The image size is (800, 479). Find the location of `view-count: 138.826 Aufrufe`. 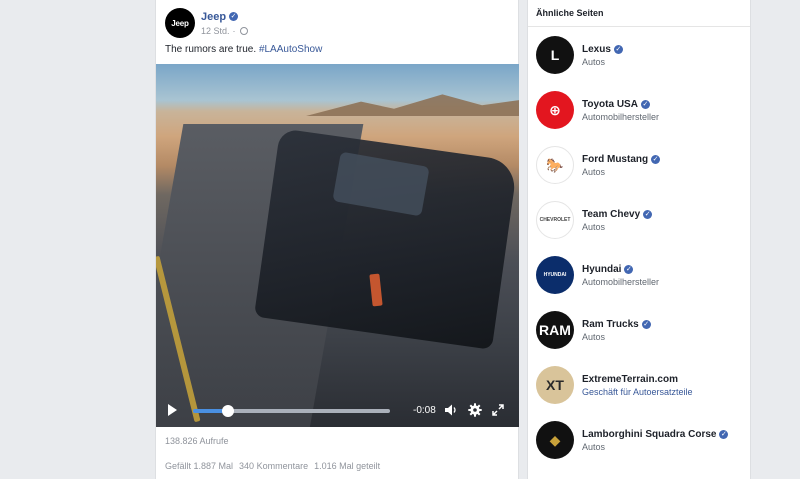

view-count: 138.826 Aufrufe is located at coordinates (197, 441).